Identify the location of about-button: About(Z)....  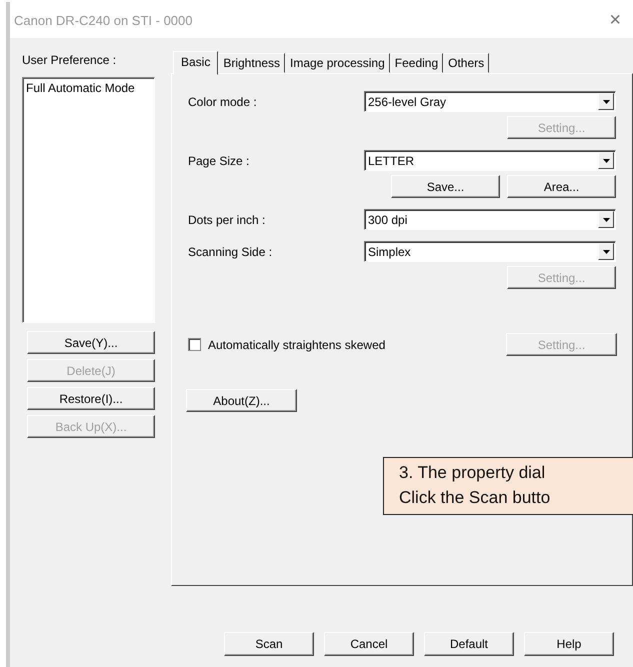
(241, 400).